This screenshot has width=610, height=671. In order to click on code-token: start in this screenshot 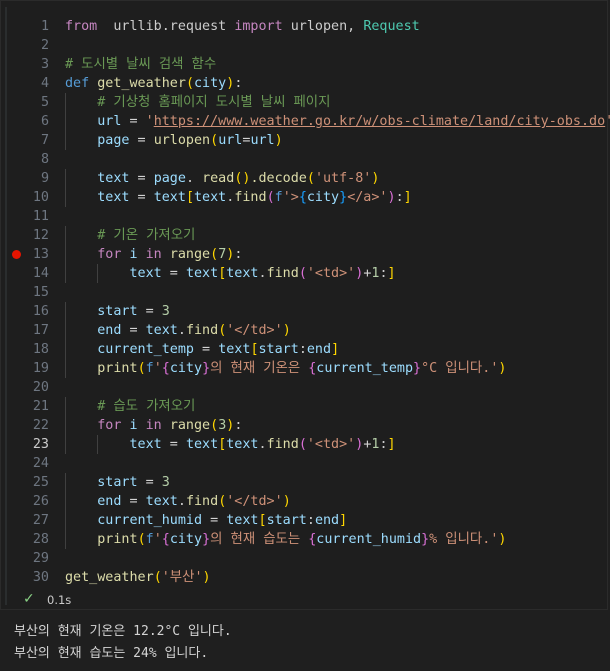, I will do `click(286, 520)`.